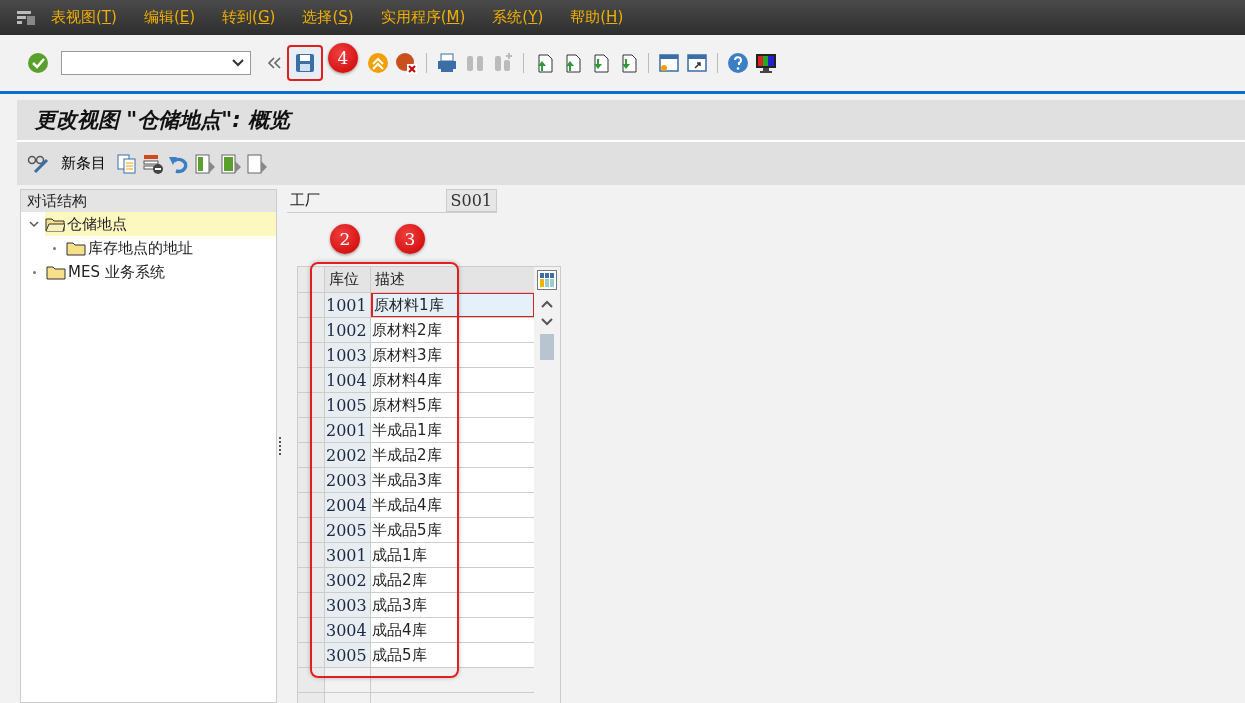 The image size is (1245, 703). What do you see at coordinates (311, 279) in the screenshot?
I see `select-all-cell` at bounding box center [311, 279].